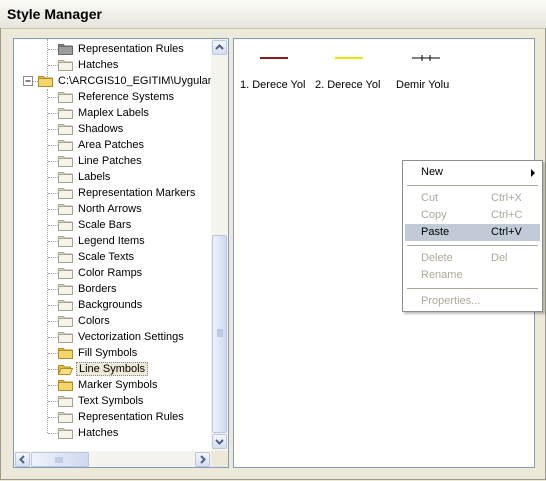 The image size is (546, 481). What do you see at coordinates (94, 321) in the screenshot?
I see `tree-item-label: Colors` at bounding box center [94, 321].